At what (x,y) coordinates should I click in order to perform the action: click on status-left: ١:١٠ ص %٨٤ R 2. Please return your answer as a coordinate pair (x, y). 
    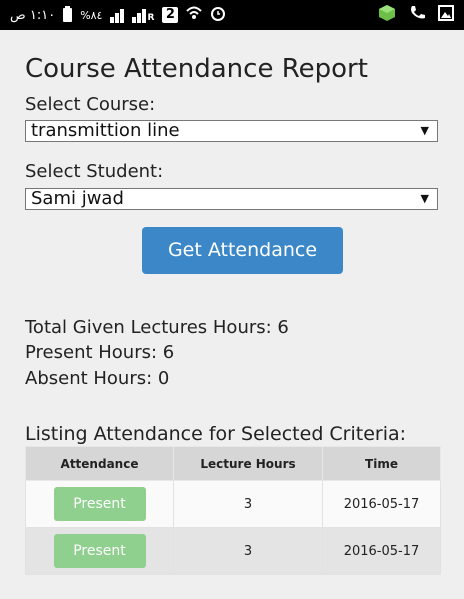
    Looking at the image, I should click on (118, 15).